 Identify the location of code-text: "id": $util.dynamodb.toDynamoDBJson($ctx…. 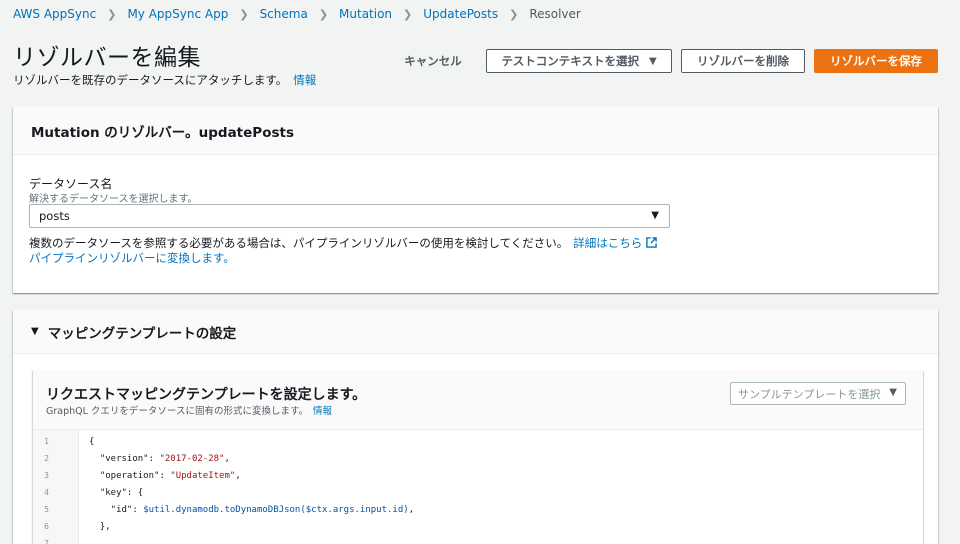
(252, 509).